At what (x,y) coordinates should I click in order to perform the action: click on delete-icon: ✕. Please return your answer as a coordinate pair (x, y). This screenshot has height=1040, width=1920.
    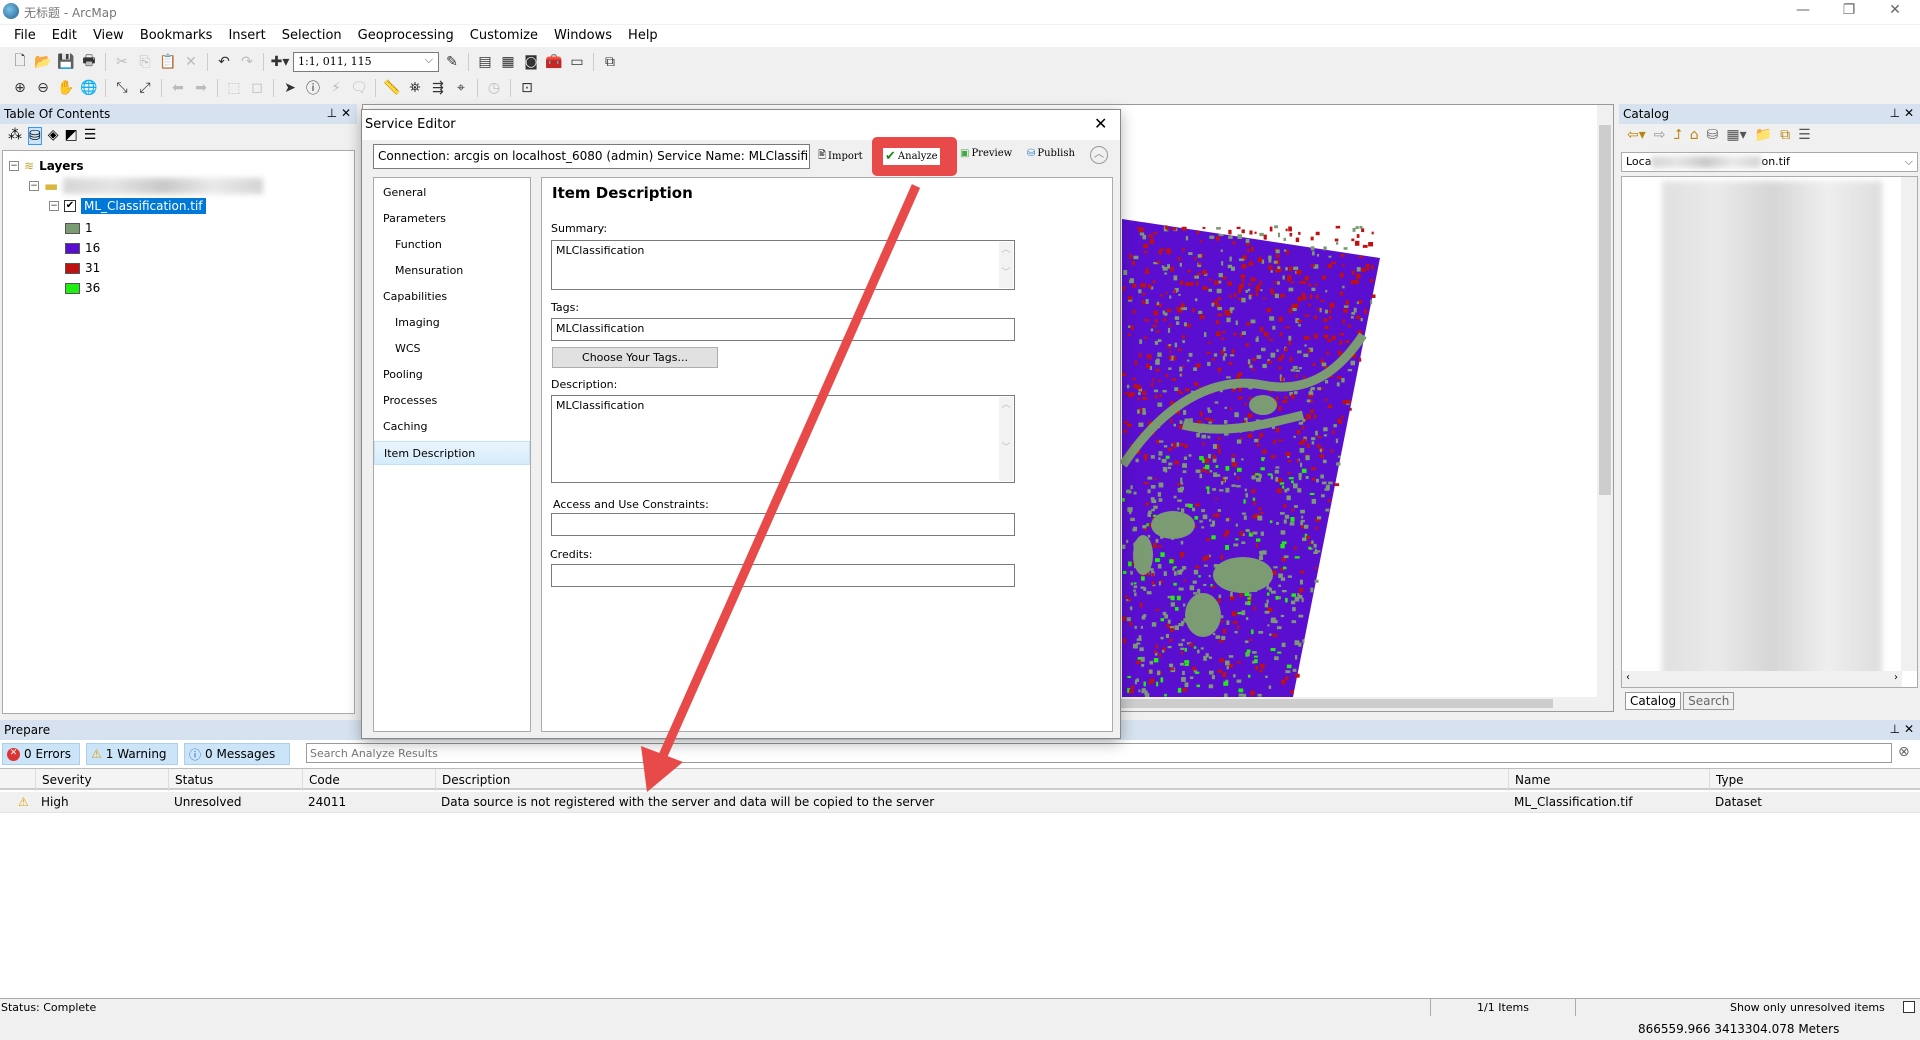
    Looking at the image, I should click on (191, 62).